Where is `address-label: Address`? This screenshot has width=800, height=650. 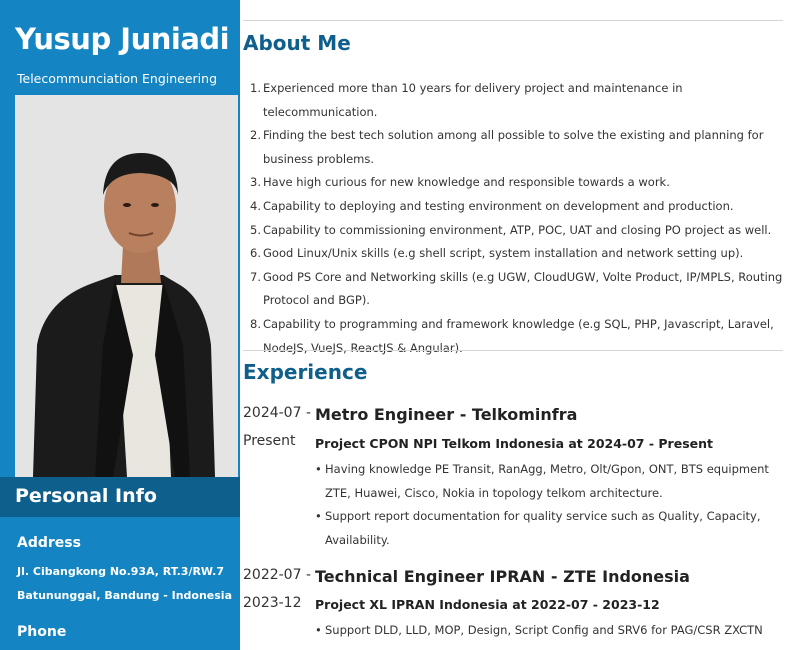 address-label: Address is located at coordinates (49, 543).